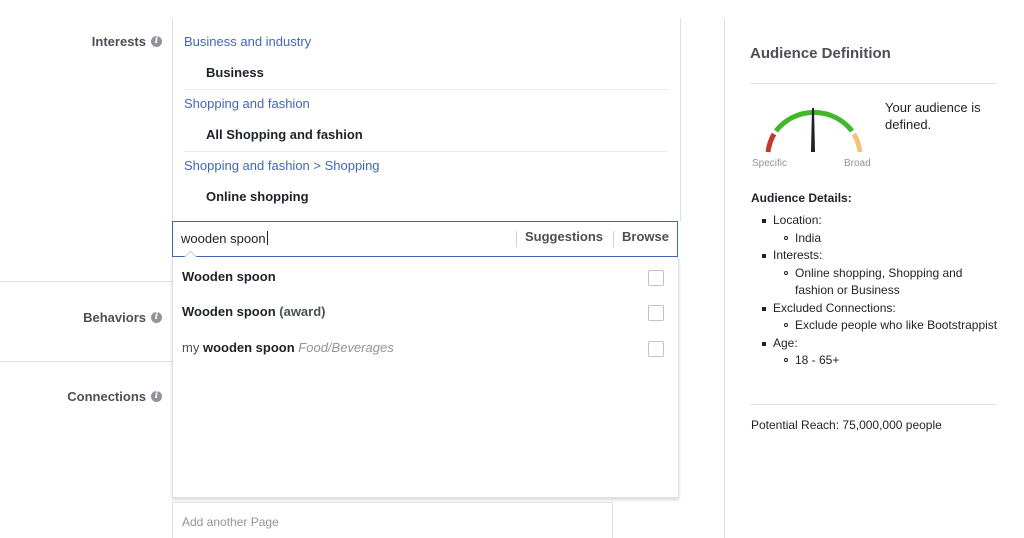  What do you see at coordinates (114, 396) in the screenshot?
I see `connections-label: Connections i` at bounding box center [114, 396].